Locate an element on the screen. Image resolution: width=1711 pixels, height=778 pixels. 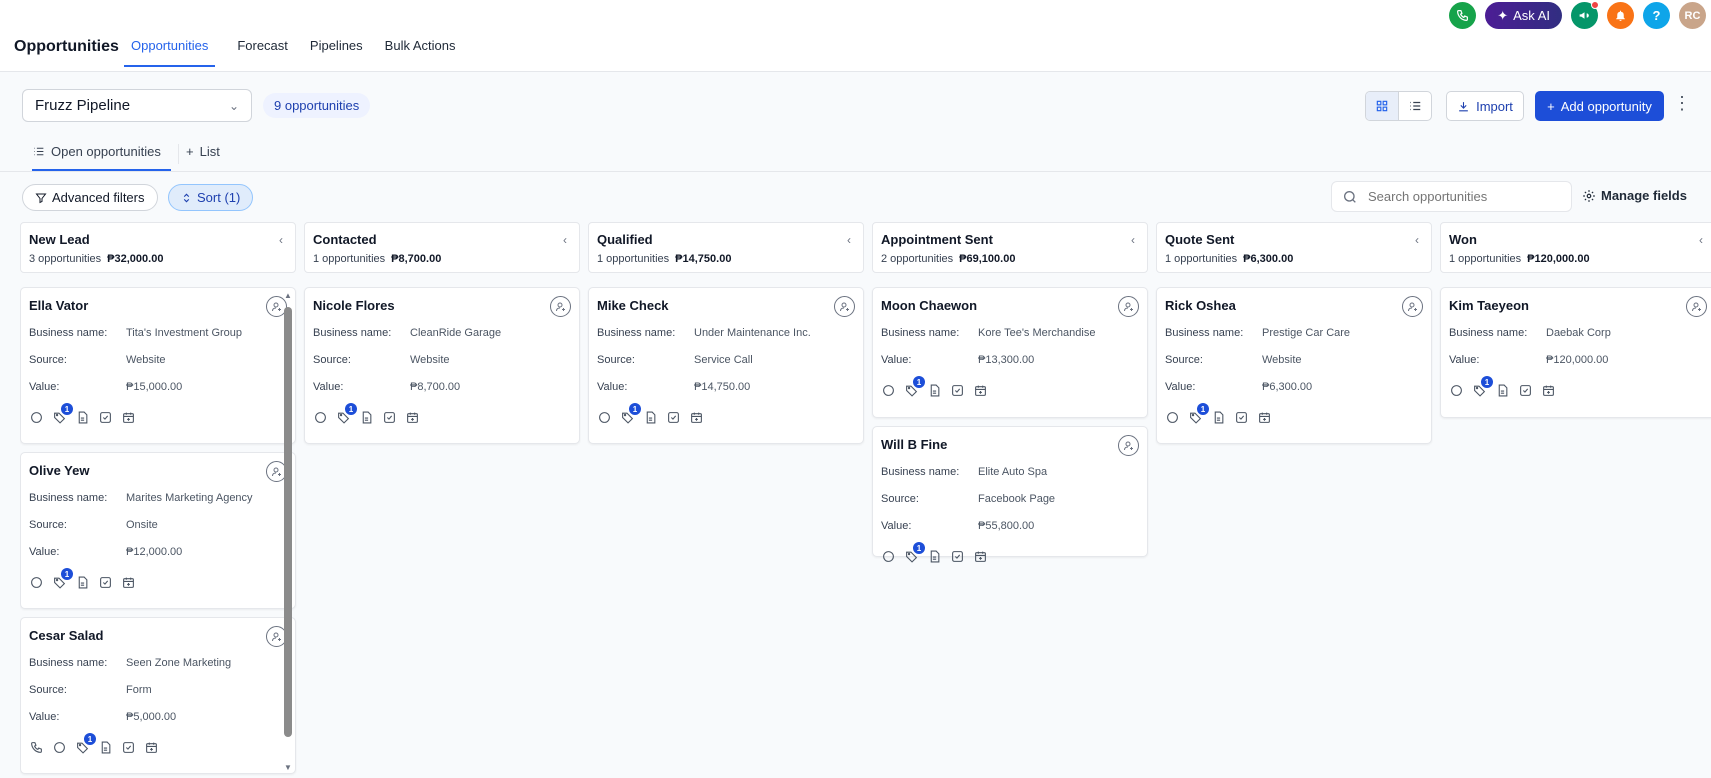
column-scrollbar: ▲ ▼ is located at coordinates (288, 534).